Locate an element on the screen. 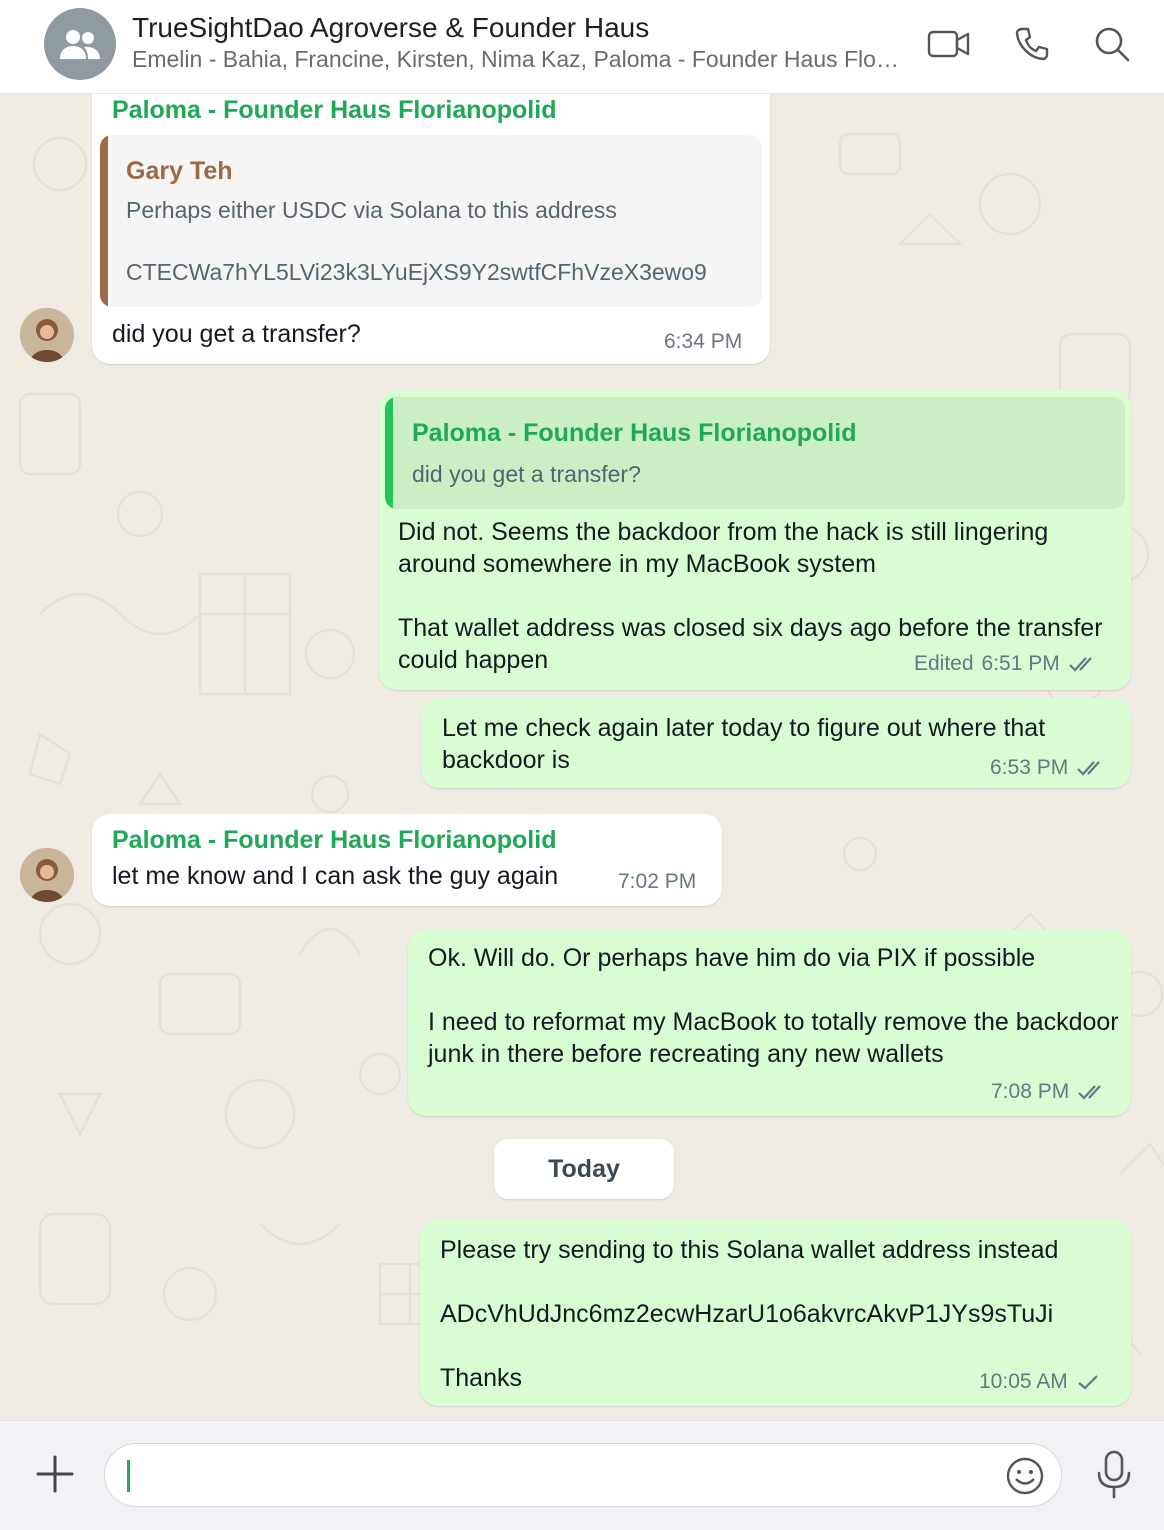 The width and height of the screenshot is (1164, 1530). emoji-icon is located at coordinates (1025, 1476).